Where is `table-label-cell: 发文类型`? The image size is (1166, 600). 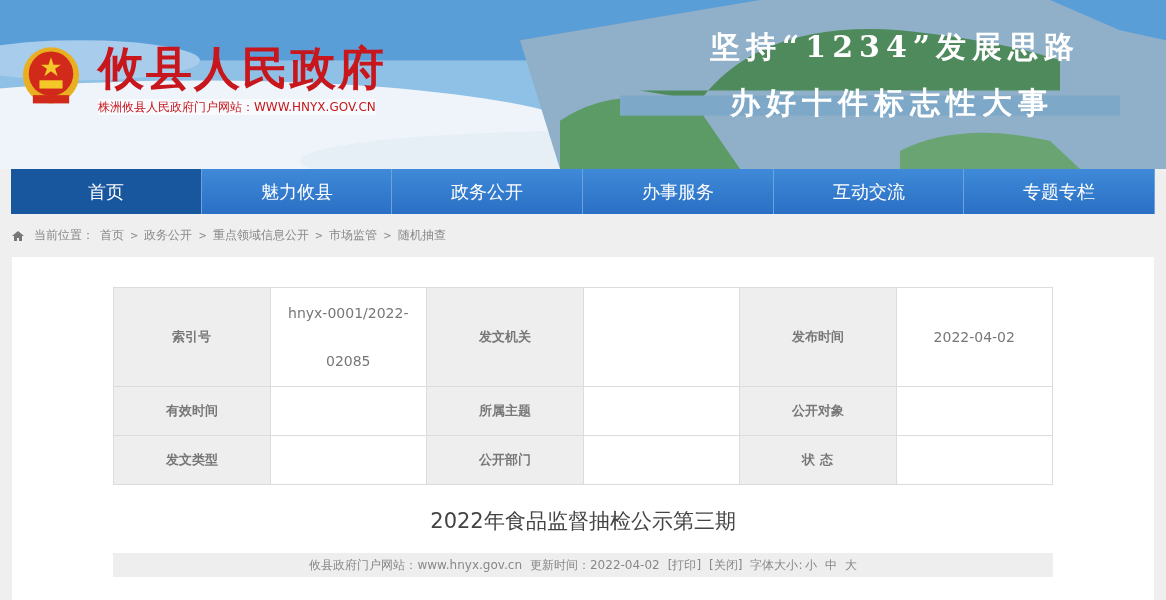
table-label-cell: 发文类型 is located at coordinates (191, 460).